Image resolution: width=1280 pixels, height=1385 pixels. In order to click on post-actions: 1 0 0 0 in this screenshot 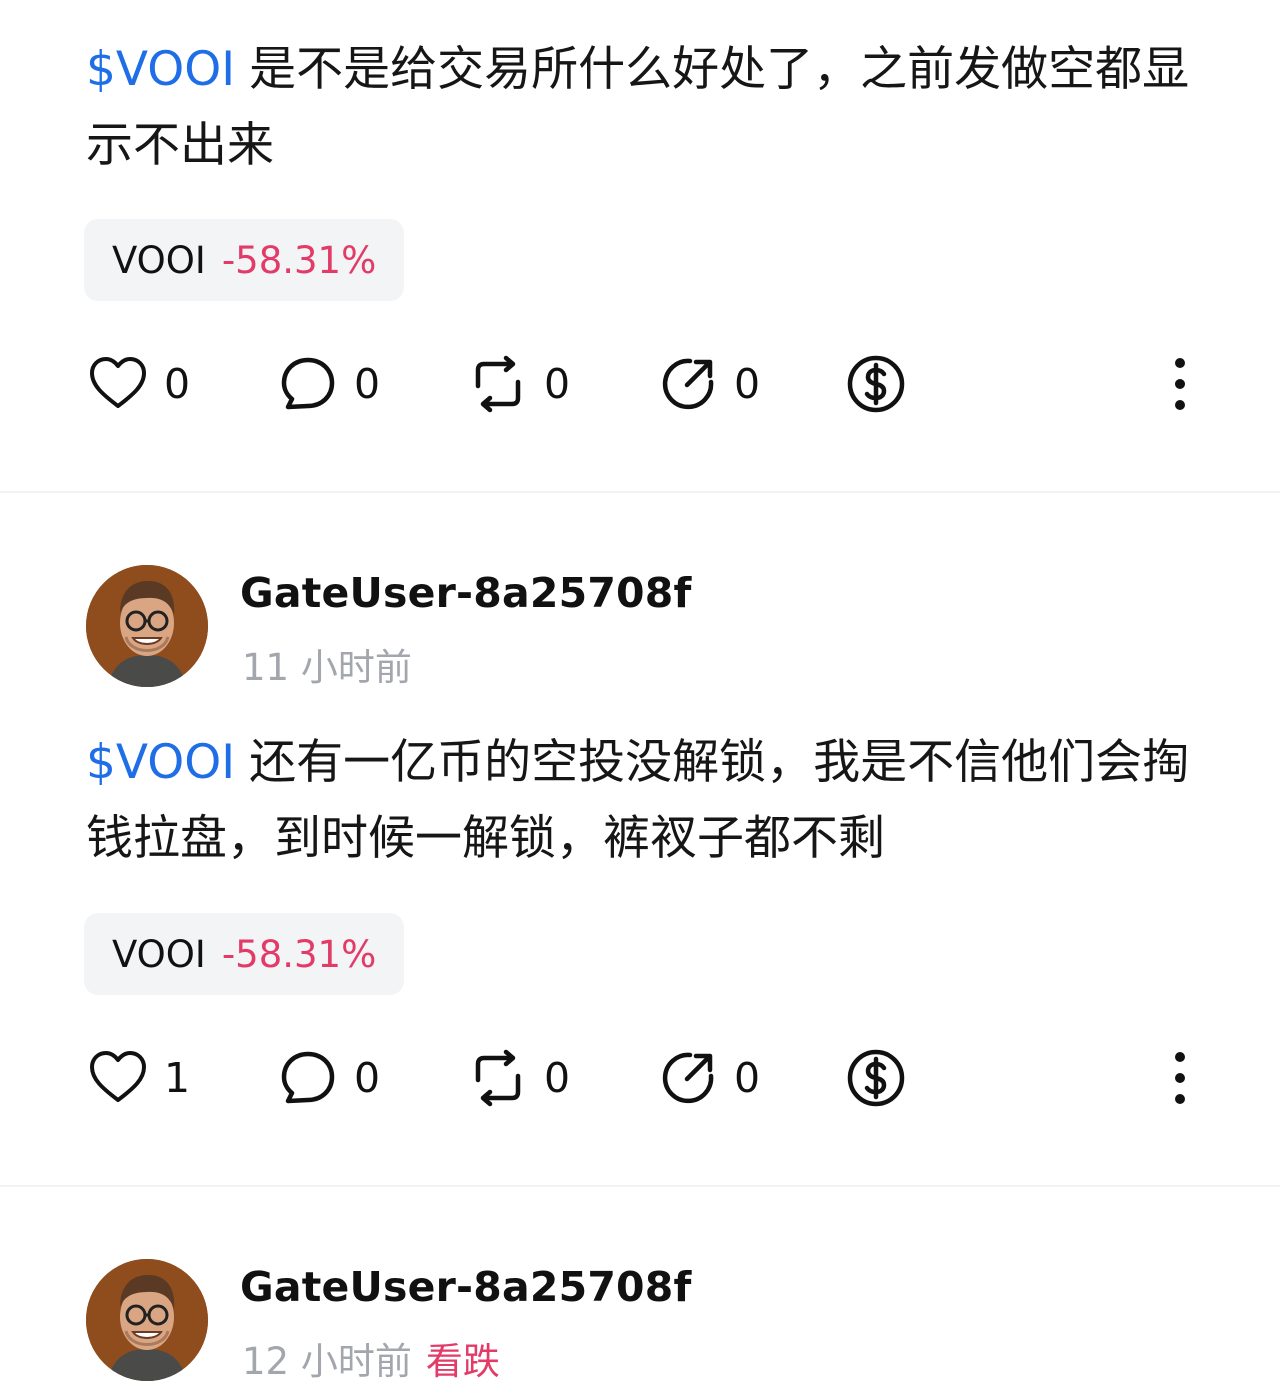, I will do `click(641, 1078)`.